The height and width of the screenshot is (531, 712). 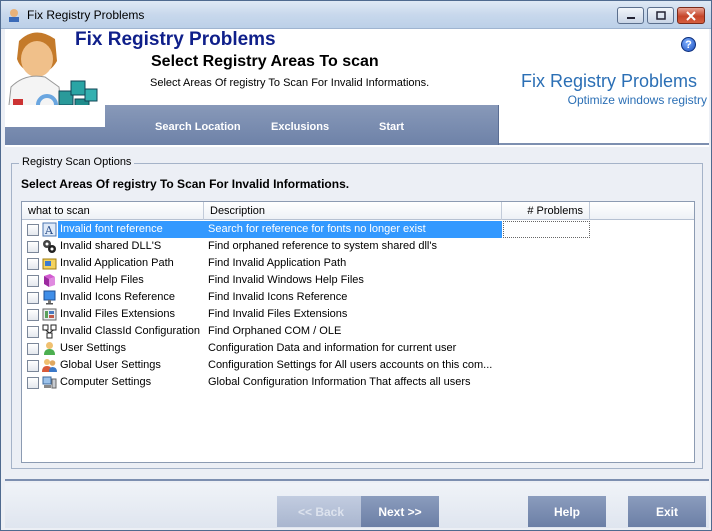 What do you see at coordinates (357, 480) in the screenshot?
I see `footer-divider` at bounding box center [357, 480].